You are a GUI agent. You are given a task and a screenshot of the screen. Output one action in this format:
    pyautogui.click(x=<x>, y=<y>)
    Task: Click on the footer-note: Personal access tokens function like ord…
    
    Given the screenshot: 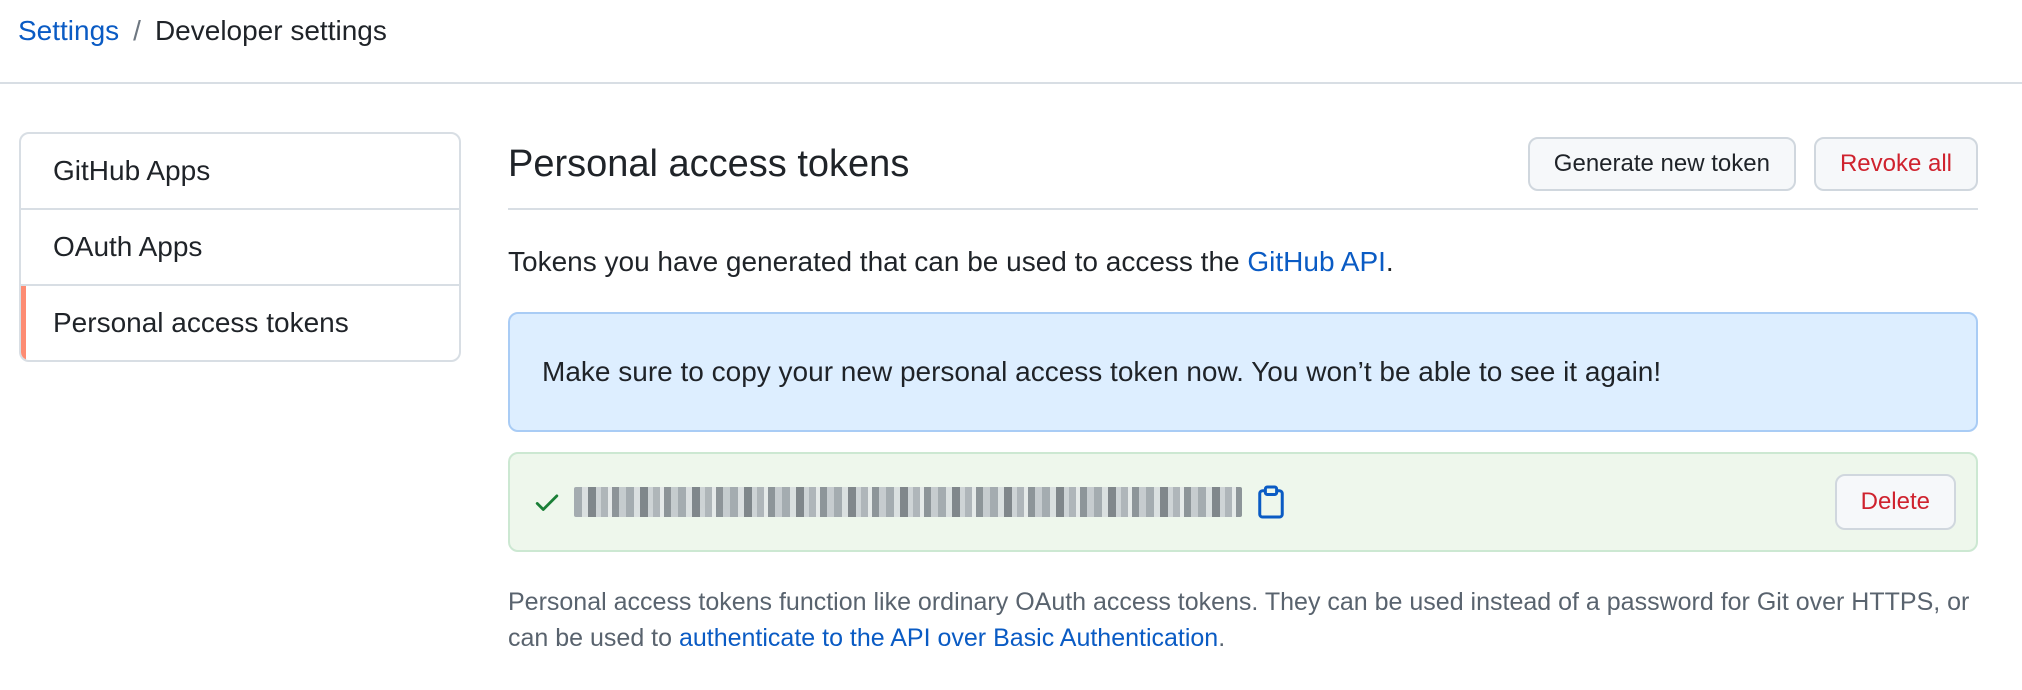 What is the action you would take?
    pyautogui.click(x=1243, y=620)
    